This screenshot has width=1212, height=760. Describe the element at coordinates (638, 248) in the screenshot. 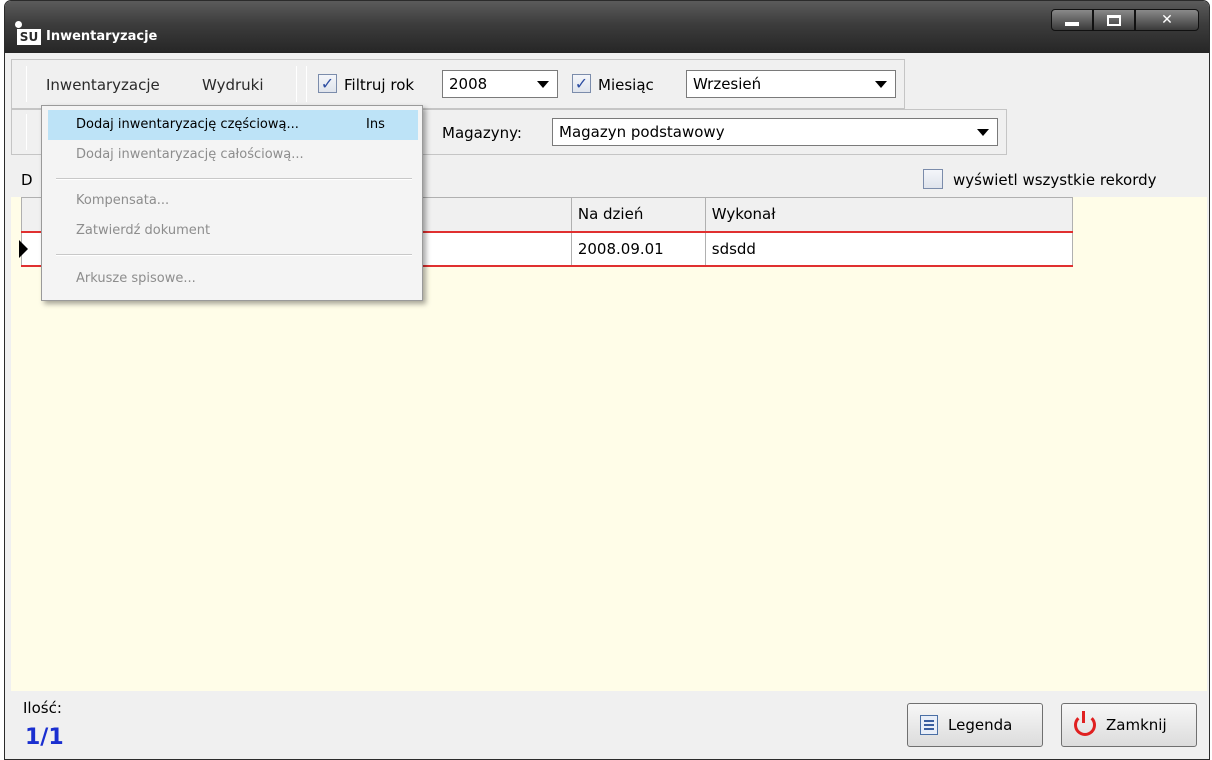

I see `table-cell-date: 2008.09.01` at that location.